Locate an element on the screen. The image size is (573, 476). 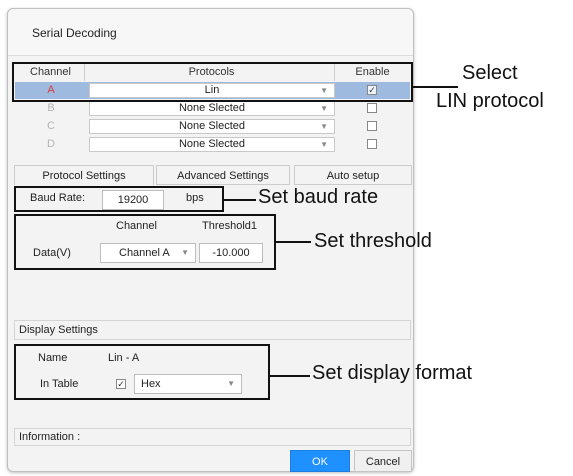
cancel-button: Cancel is located at coordinates (383, 461).